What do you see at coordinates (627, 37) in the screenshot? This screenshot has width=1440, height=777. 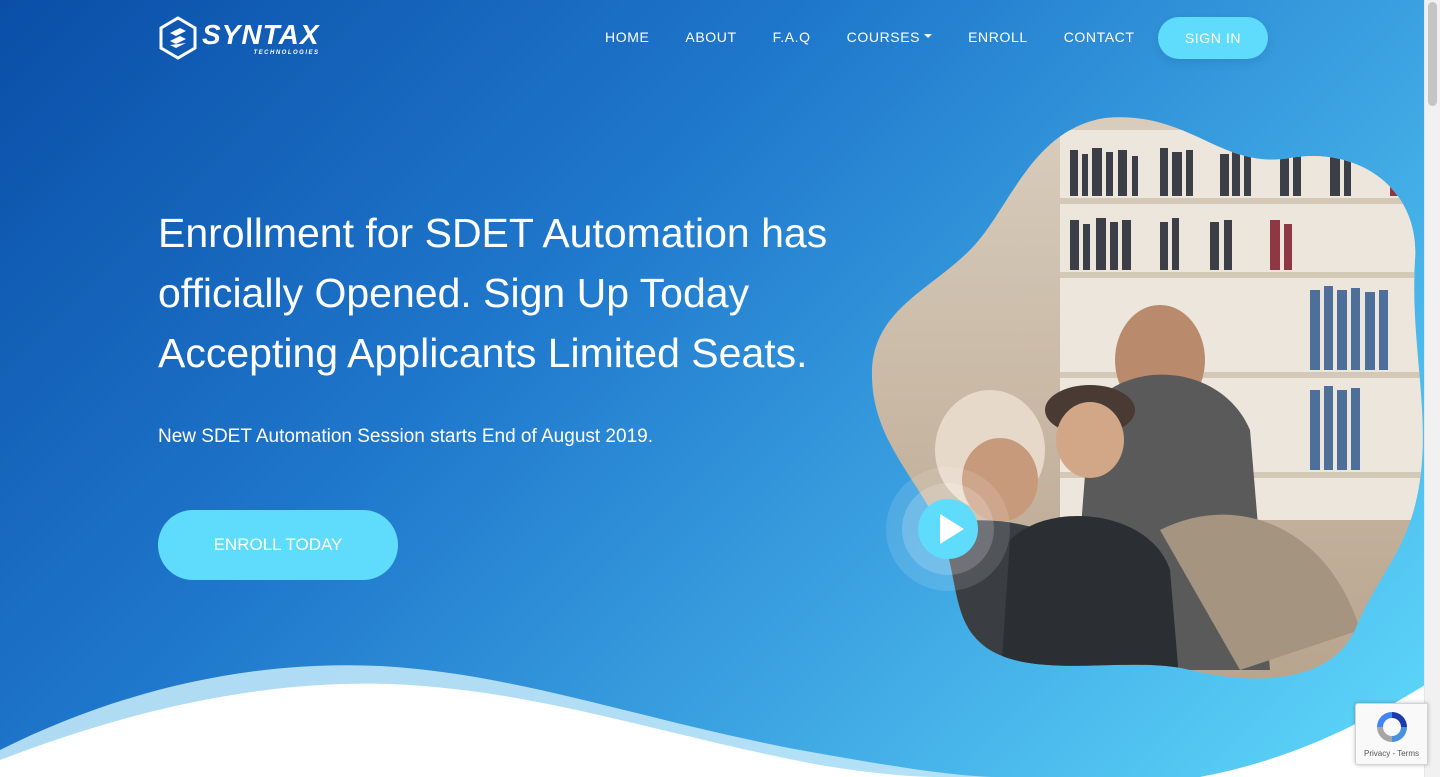 I see `nav-home-link: HOME` at bounding box center [627, 37].